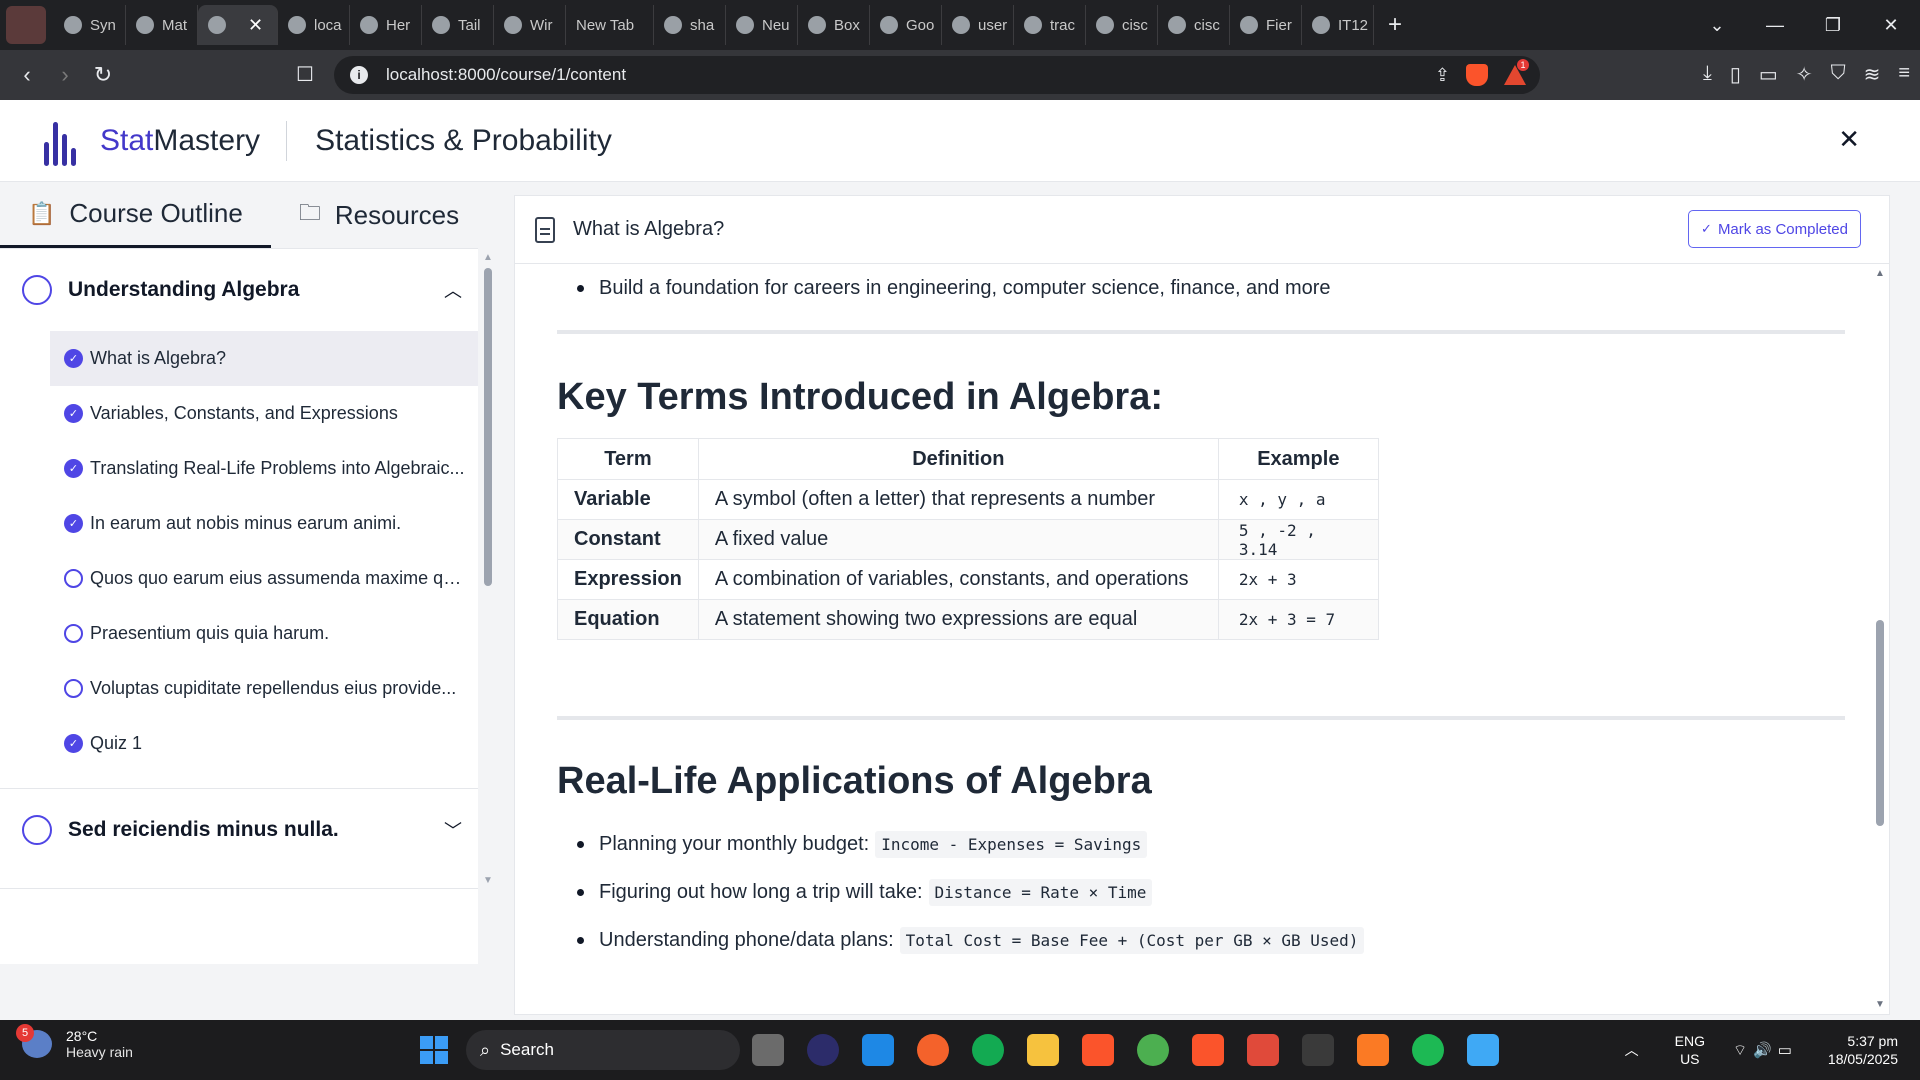 The height and width of the screenshot is (1080, 1920). What do you see at coordinates (74, 1042) in the screenshot?
I see `weather-widget: 5 28°C Heavy rain` at bounding box center [74, 1042].